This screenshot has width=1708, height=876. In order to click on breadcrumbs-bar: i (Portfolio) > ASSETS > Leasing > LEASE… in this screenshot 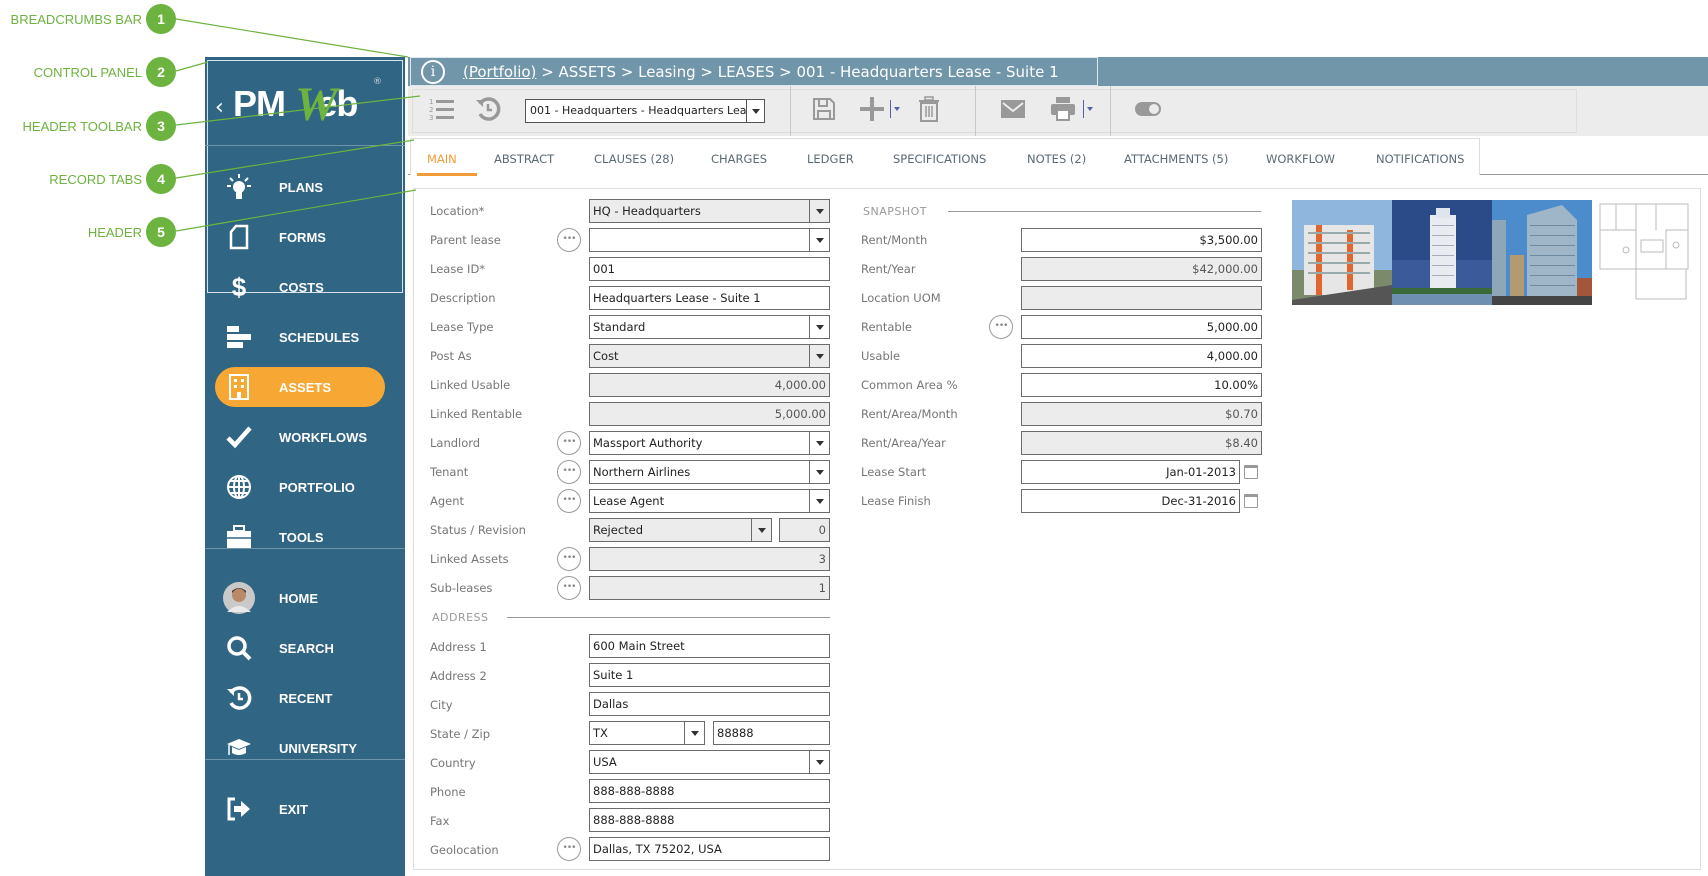, I will do `click(1058, 71)`.